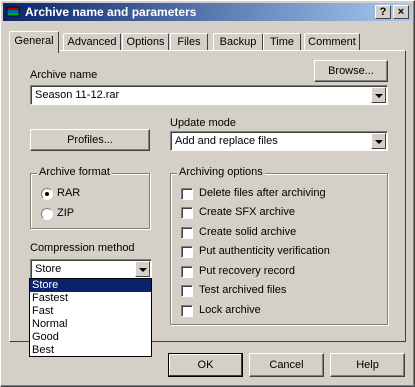  I want to click on tab-time: Time, so click(282, 42).